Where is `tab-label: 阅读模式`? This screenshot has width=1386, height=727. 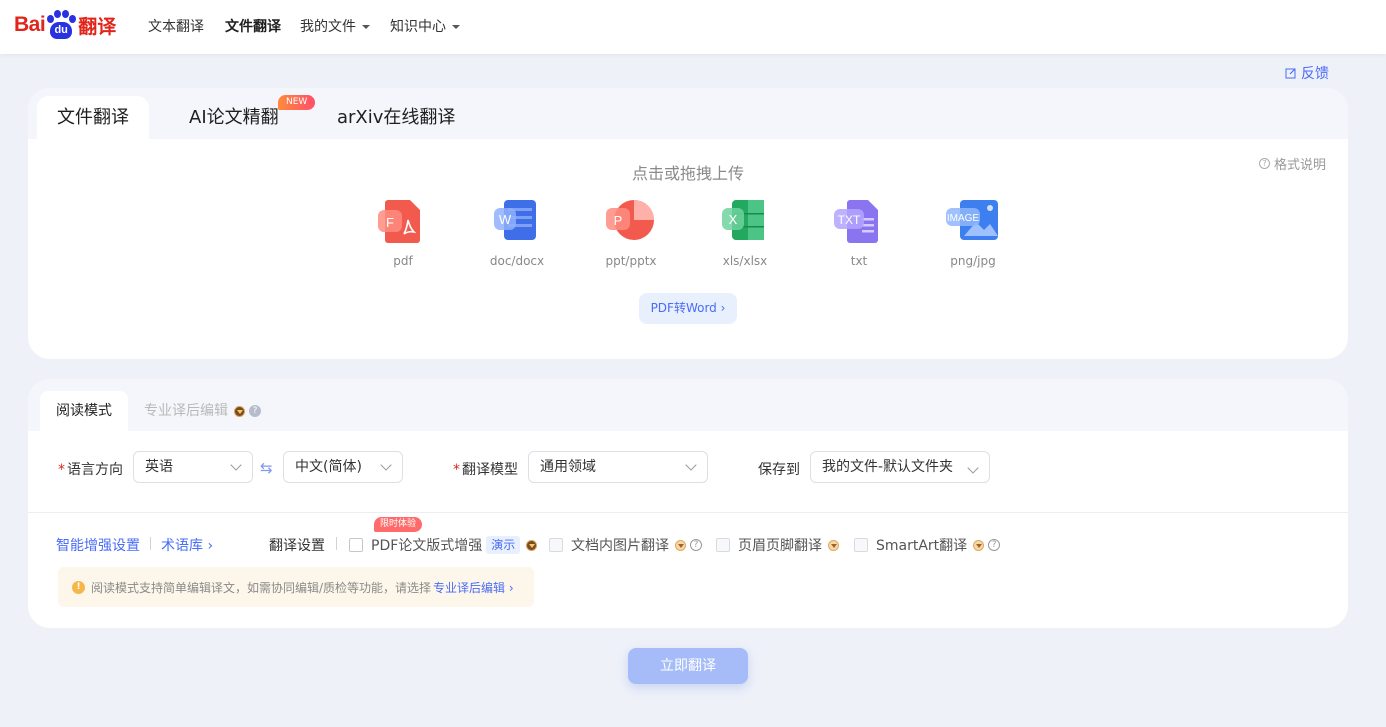 tab-label: 阅读模式 is located at coordinates (84, 411).